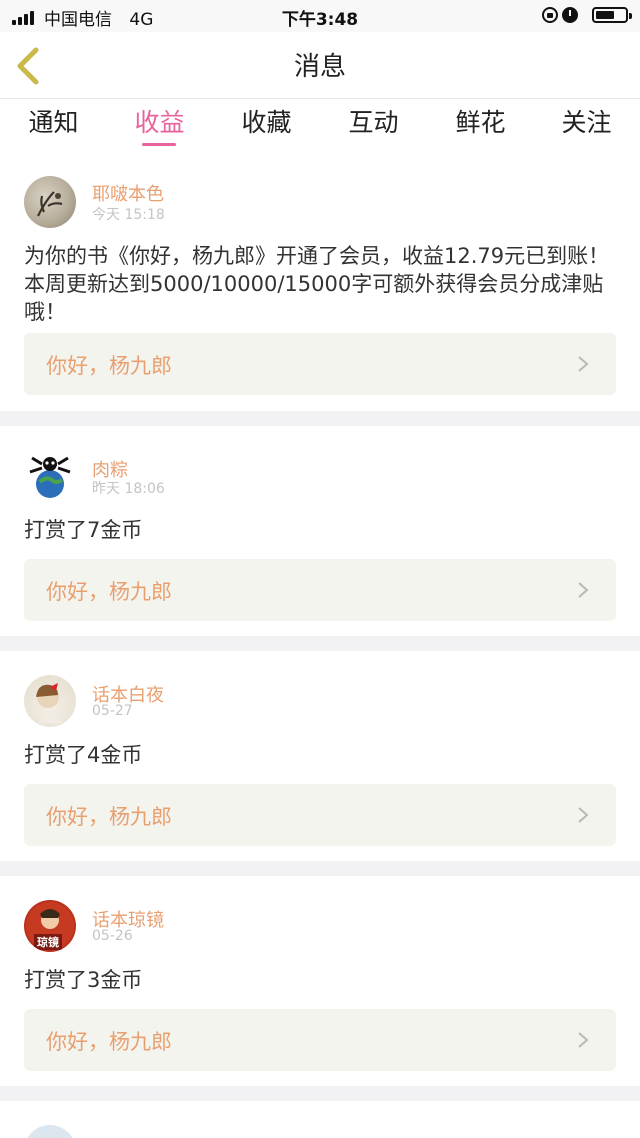 Image resolution: width=640 pixels, height=1138 pixels. What do you see at coordinates (320, 16) in the screenshot?
I see `status-bar: 中国电信 4G 下午3:48` at bounding box center [320, 16].